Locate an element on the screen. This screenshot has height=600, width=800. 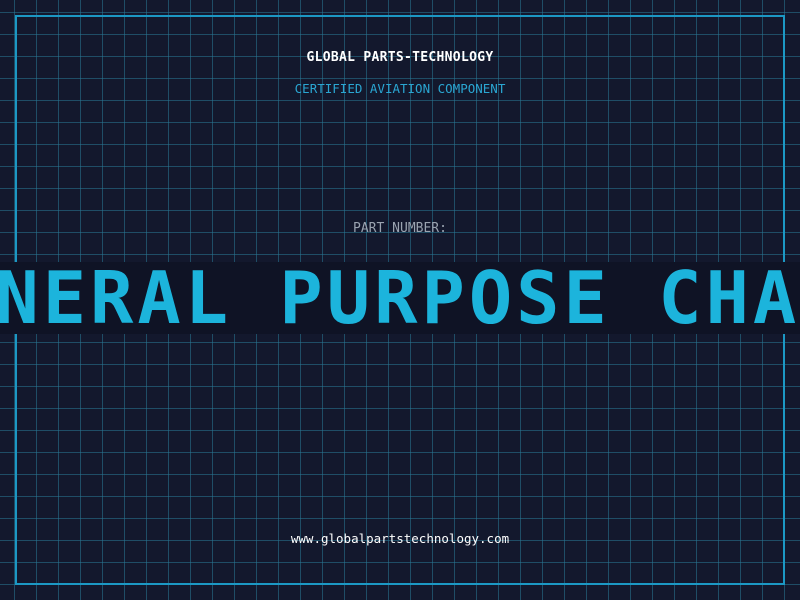
certificate-subtitle: CERTIFIED AVIATION COMPONENT is located at coordinates (400, 88).